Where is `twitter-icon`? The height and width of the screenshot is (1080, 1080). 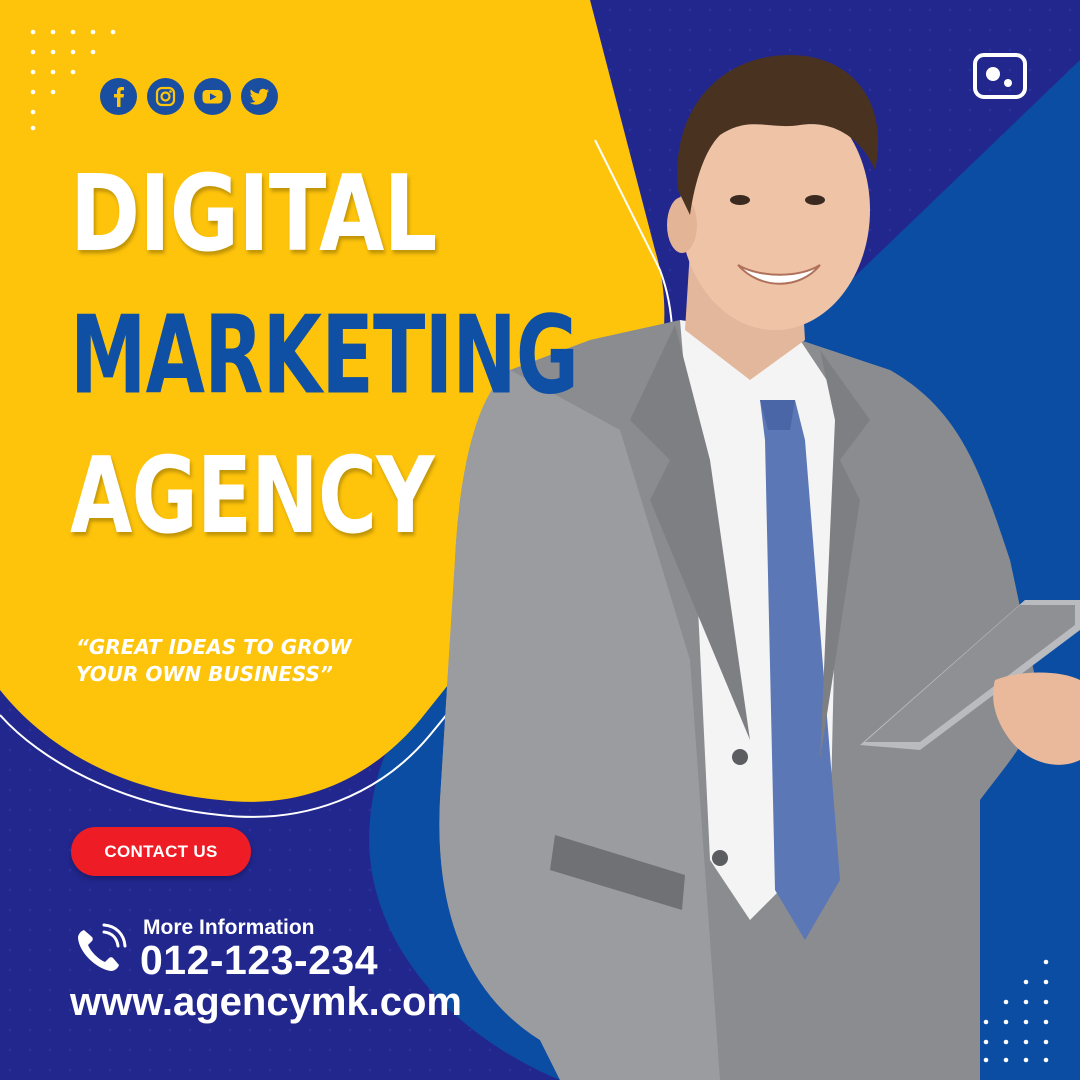
twitter-icon is located at coordinates (259, 96).